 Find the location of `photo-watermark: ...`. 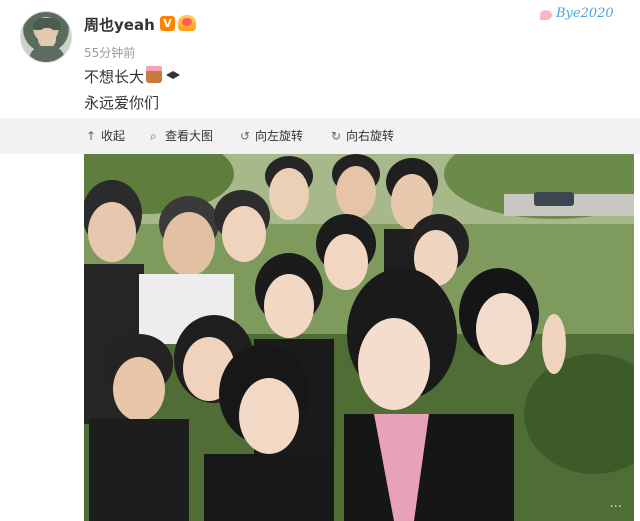

photo-watermark: ... is located at coordinates (615, 503).